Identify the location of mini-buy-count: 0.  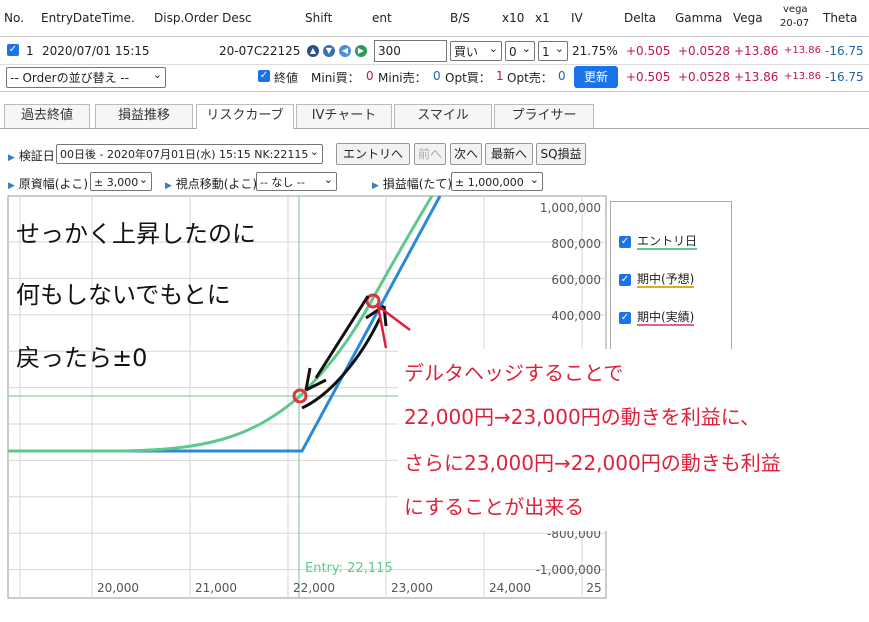
(370, 76).